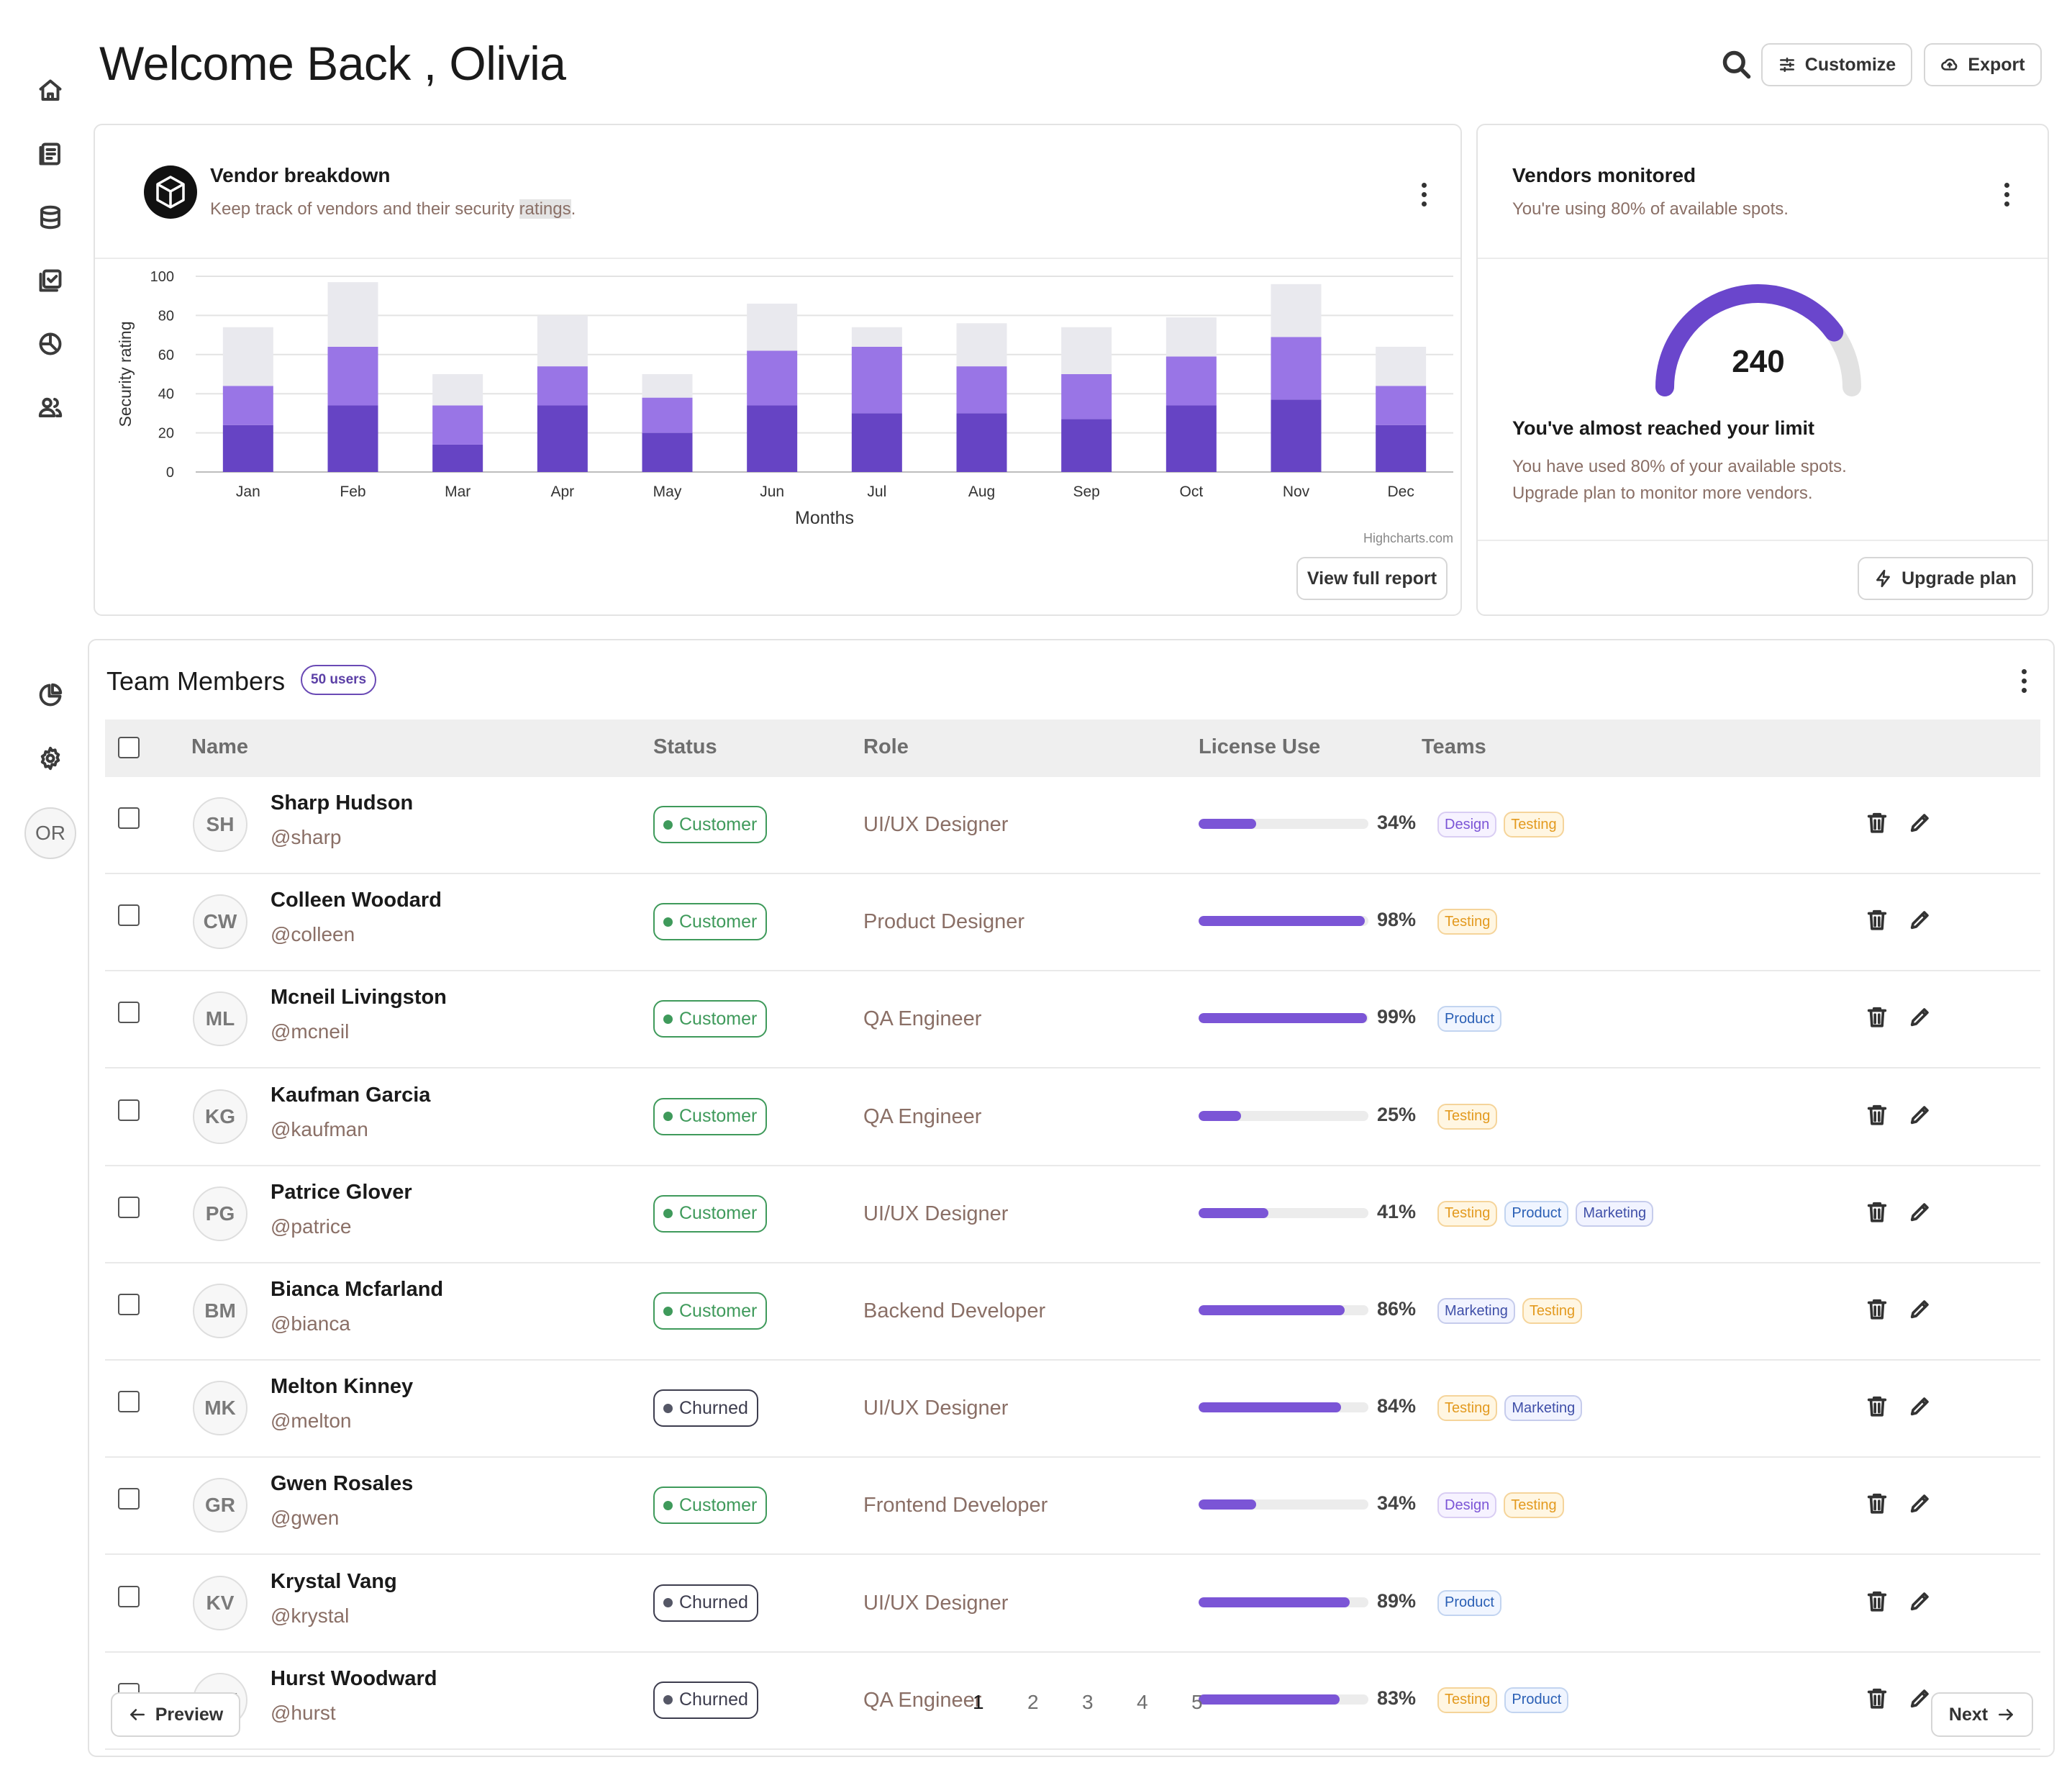  What do you see at coordinates (1260, 747) in the screenshot?
I see `column-license-use: License Use` at bounding box center [1260, 747].